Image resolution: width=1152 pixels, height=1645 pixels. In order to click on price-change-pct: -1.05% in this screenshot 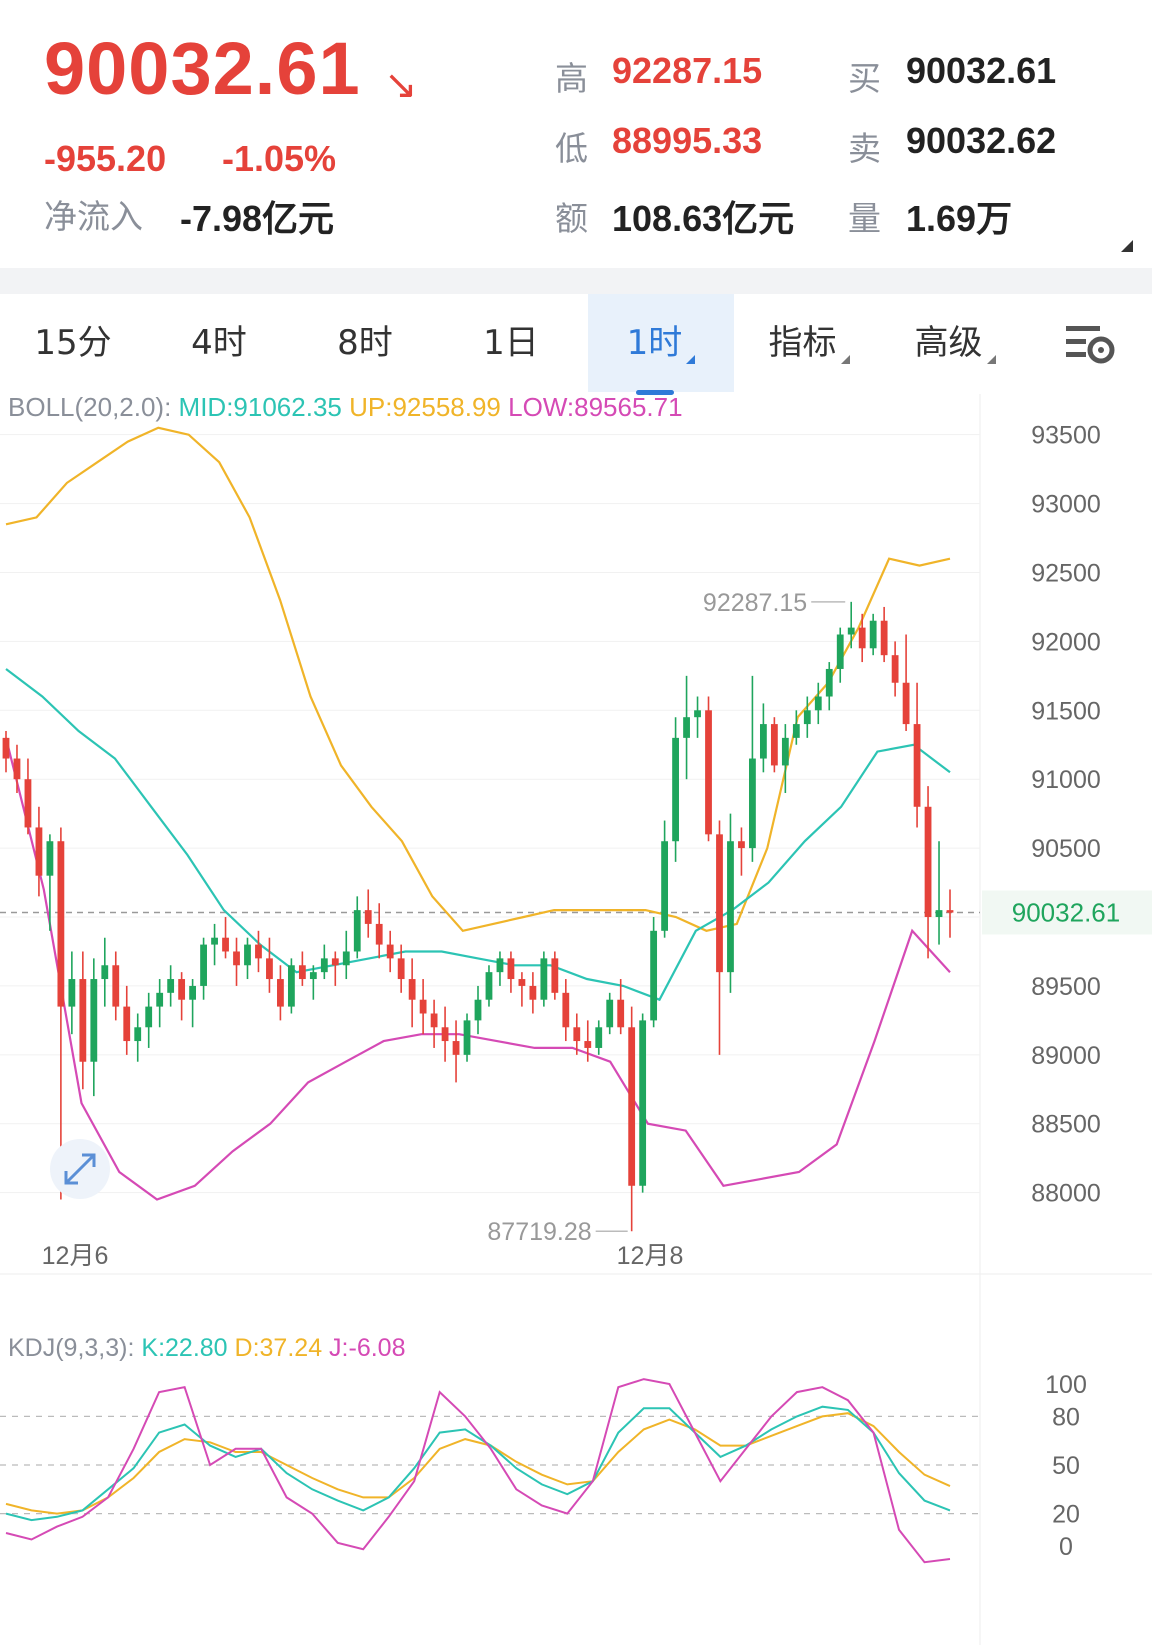, I will do `click(279, 158)`.